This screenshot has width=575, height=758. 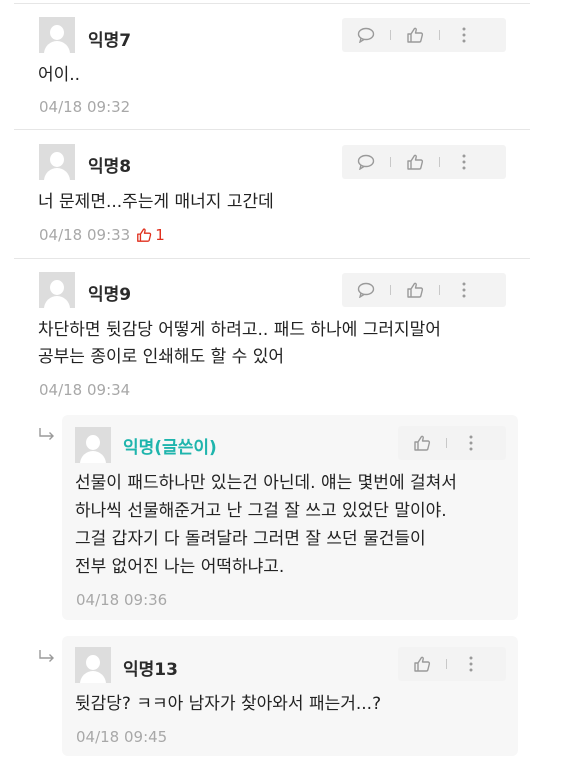 I want to click on comment-meta: 04/18 09:33 1, so click(x=102, y=235).